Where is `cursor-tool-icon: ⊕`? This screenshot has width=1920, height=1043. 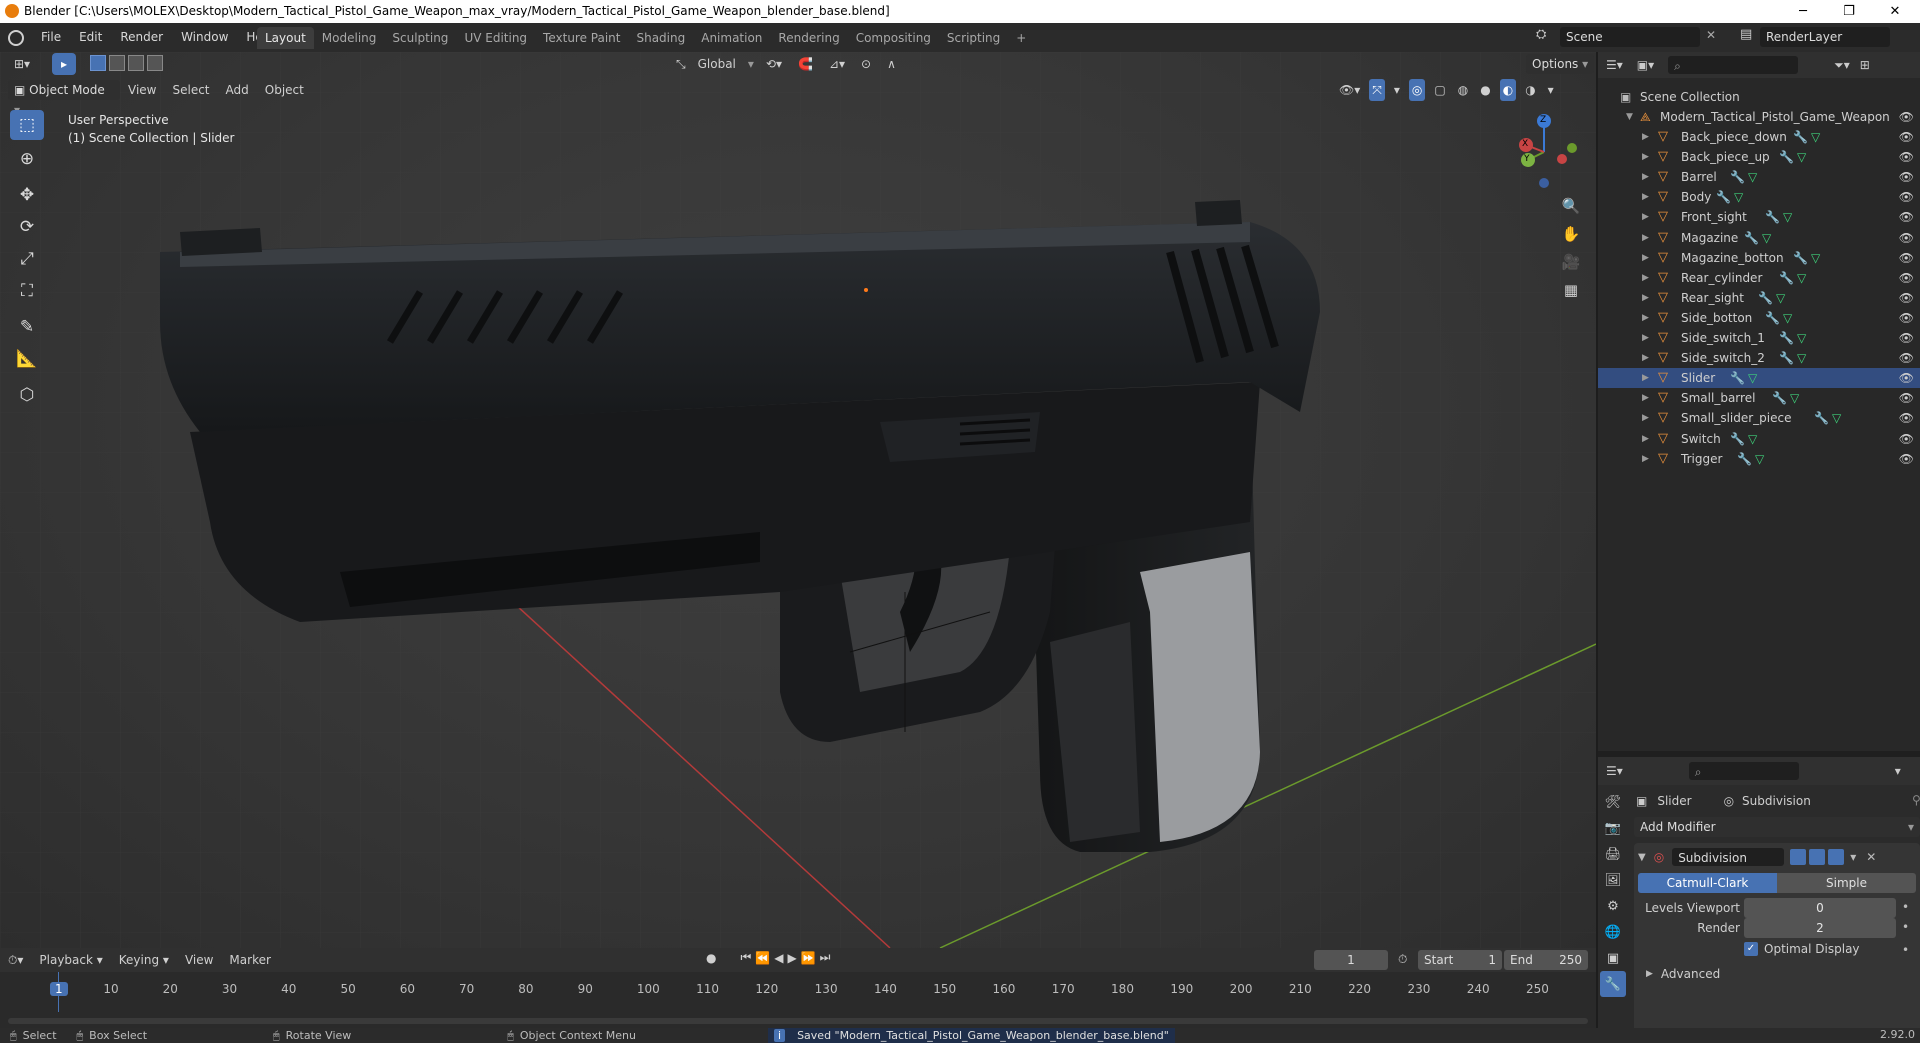
cursor-tool-icon: ⊕ is located at coordinates (27, 159).